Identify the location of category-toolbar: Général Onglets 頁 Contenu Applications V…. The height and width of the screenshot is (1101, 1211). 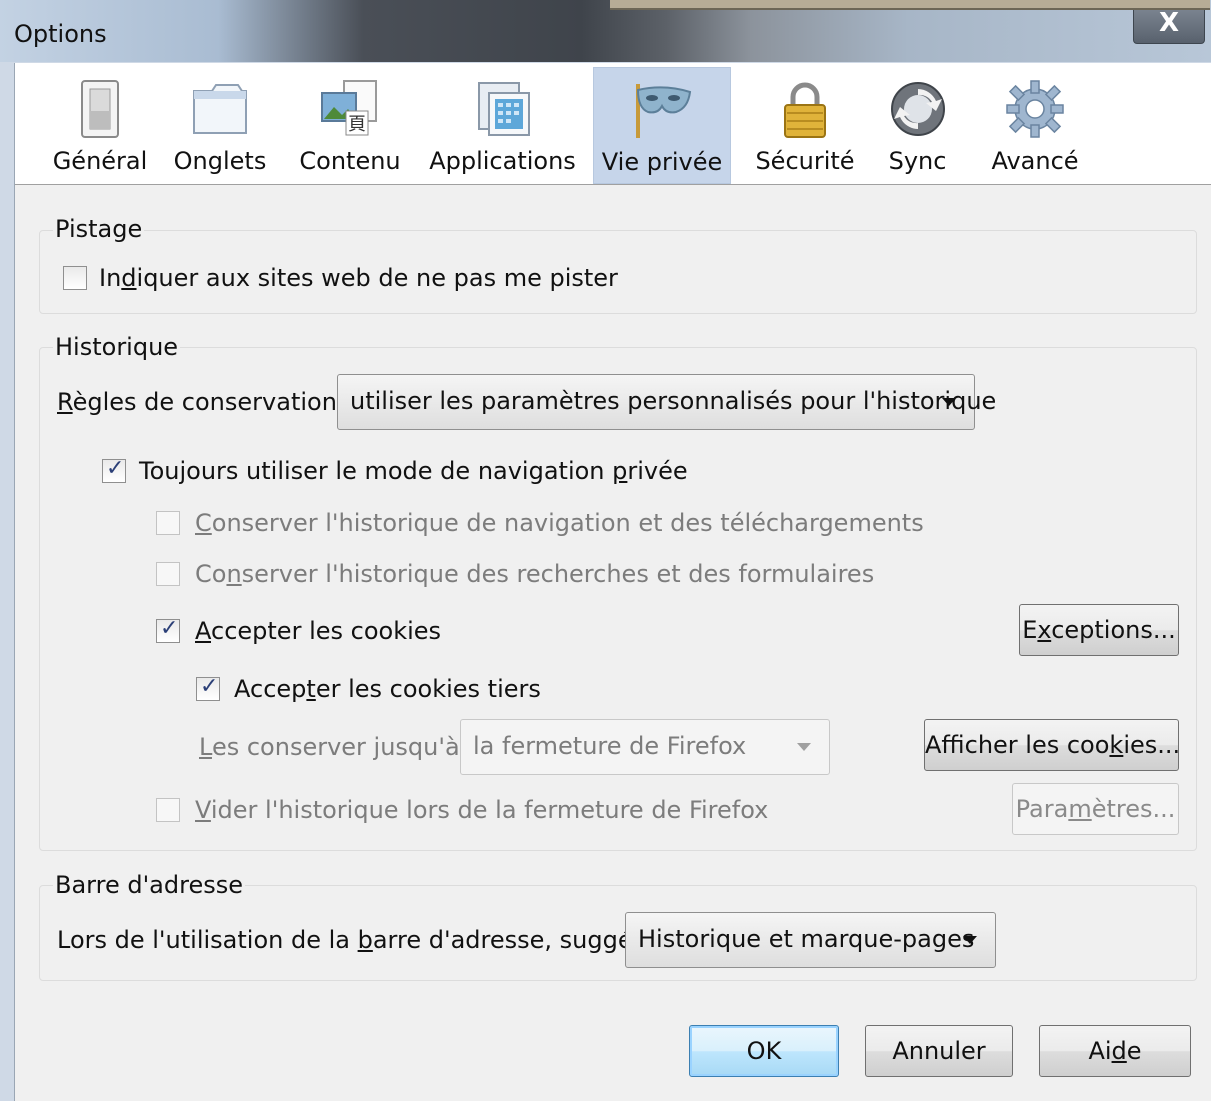
(613, 124).